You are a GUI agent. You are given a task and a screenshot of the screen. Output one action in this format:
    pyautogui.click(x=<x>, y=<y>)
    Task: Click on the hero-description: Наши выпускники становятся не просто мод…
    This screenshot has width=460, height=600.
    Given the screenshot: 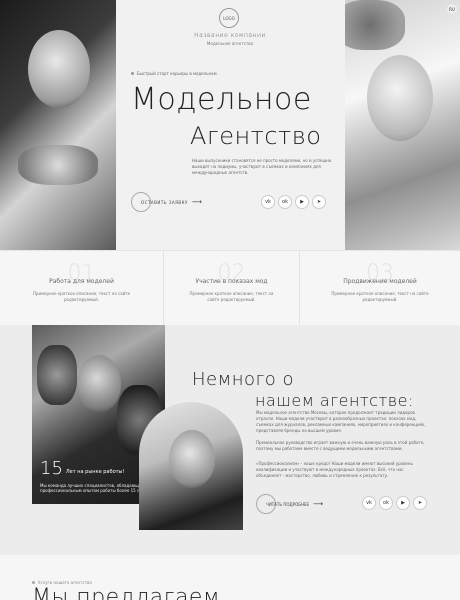 What is the action you would take?
    pyautogui.click(x=262, y=166)
    